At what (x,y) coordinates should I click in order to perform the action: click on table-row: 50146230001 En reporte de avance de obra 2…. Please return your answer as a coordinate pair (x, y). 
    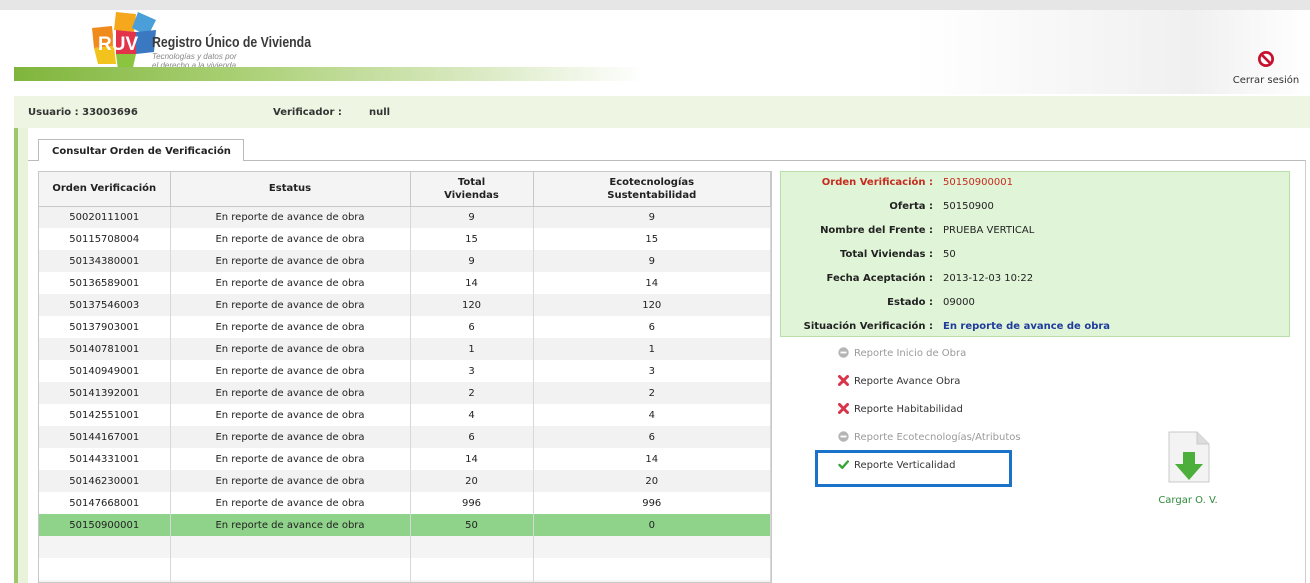
    Looking at the image, I should click on (405, 481).